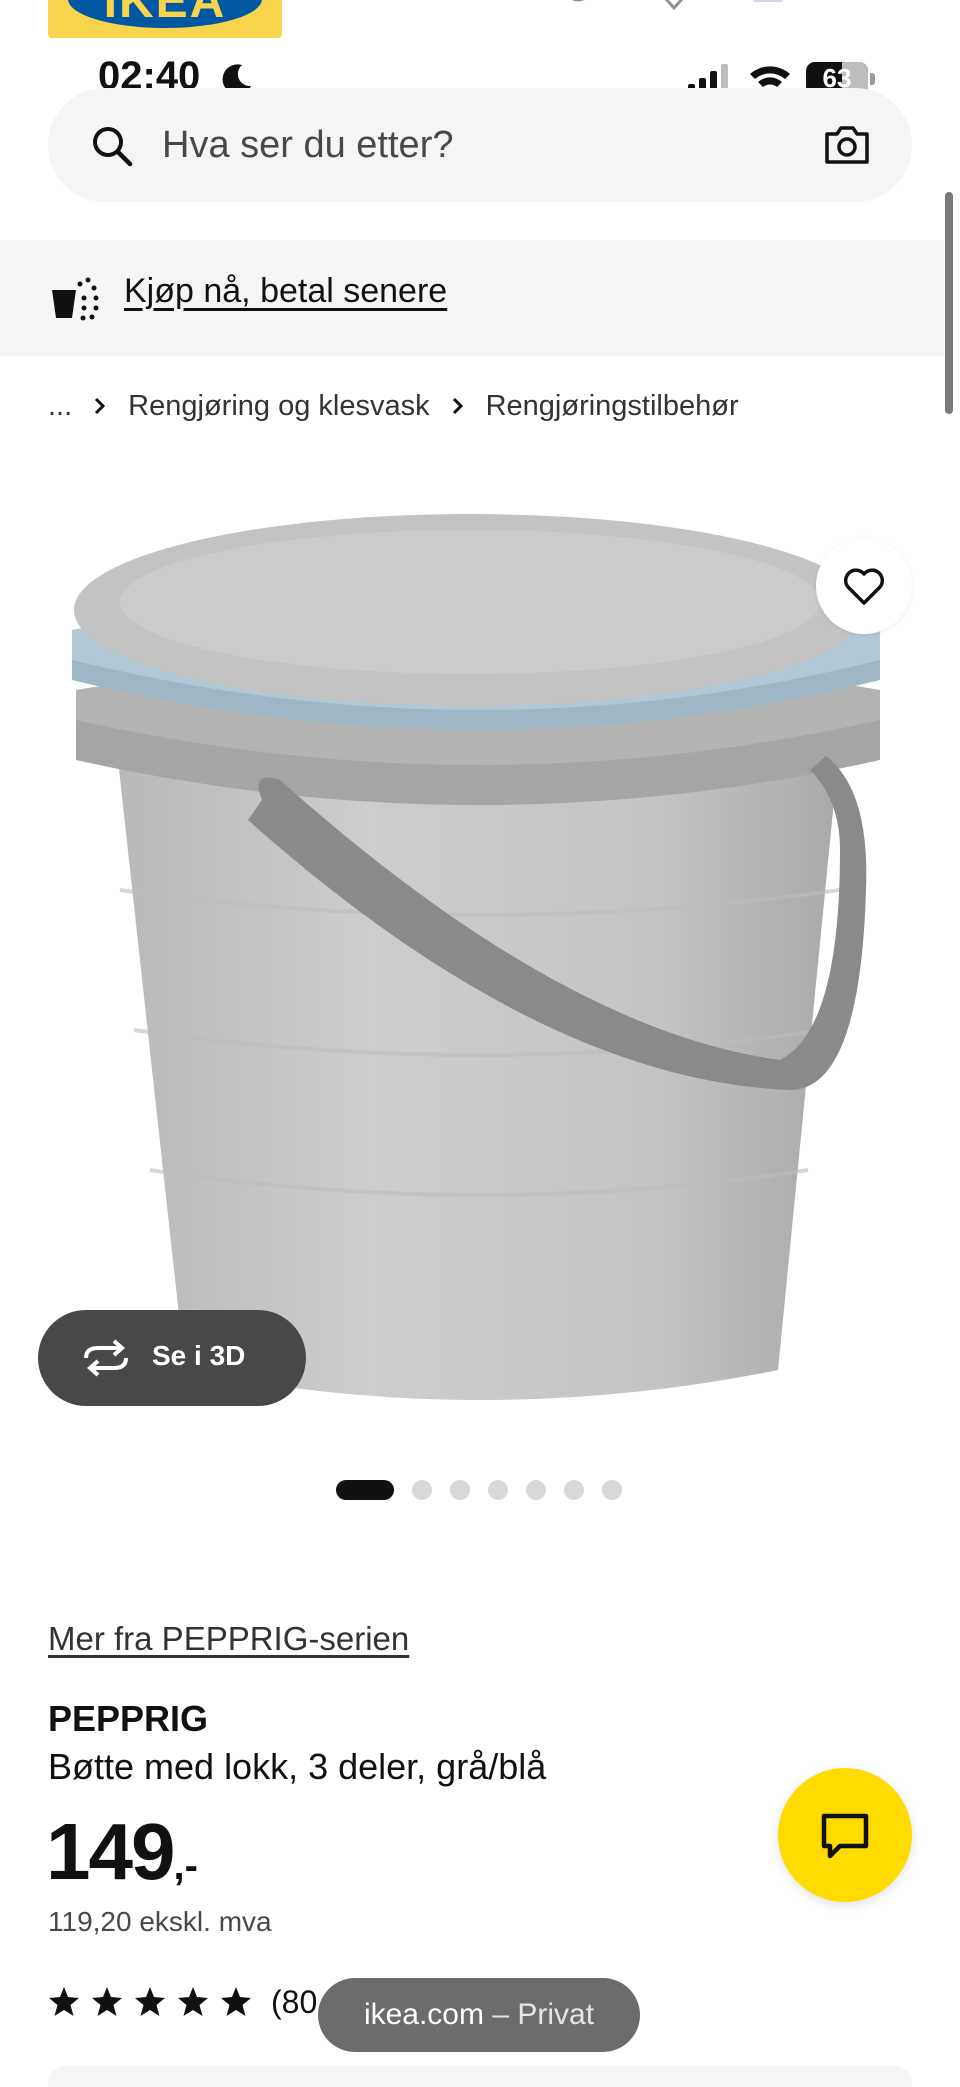 The height and width of the screenshot is (2087, 960). I want to click on favorite-button, so click(864, 586).